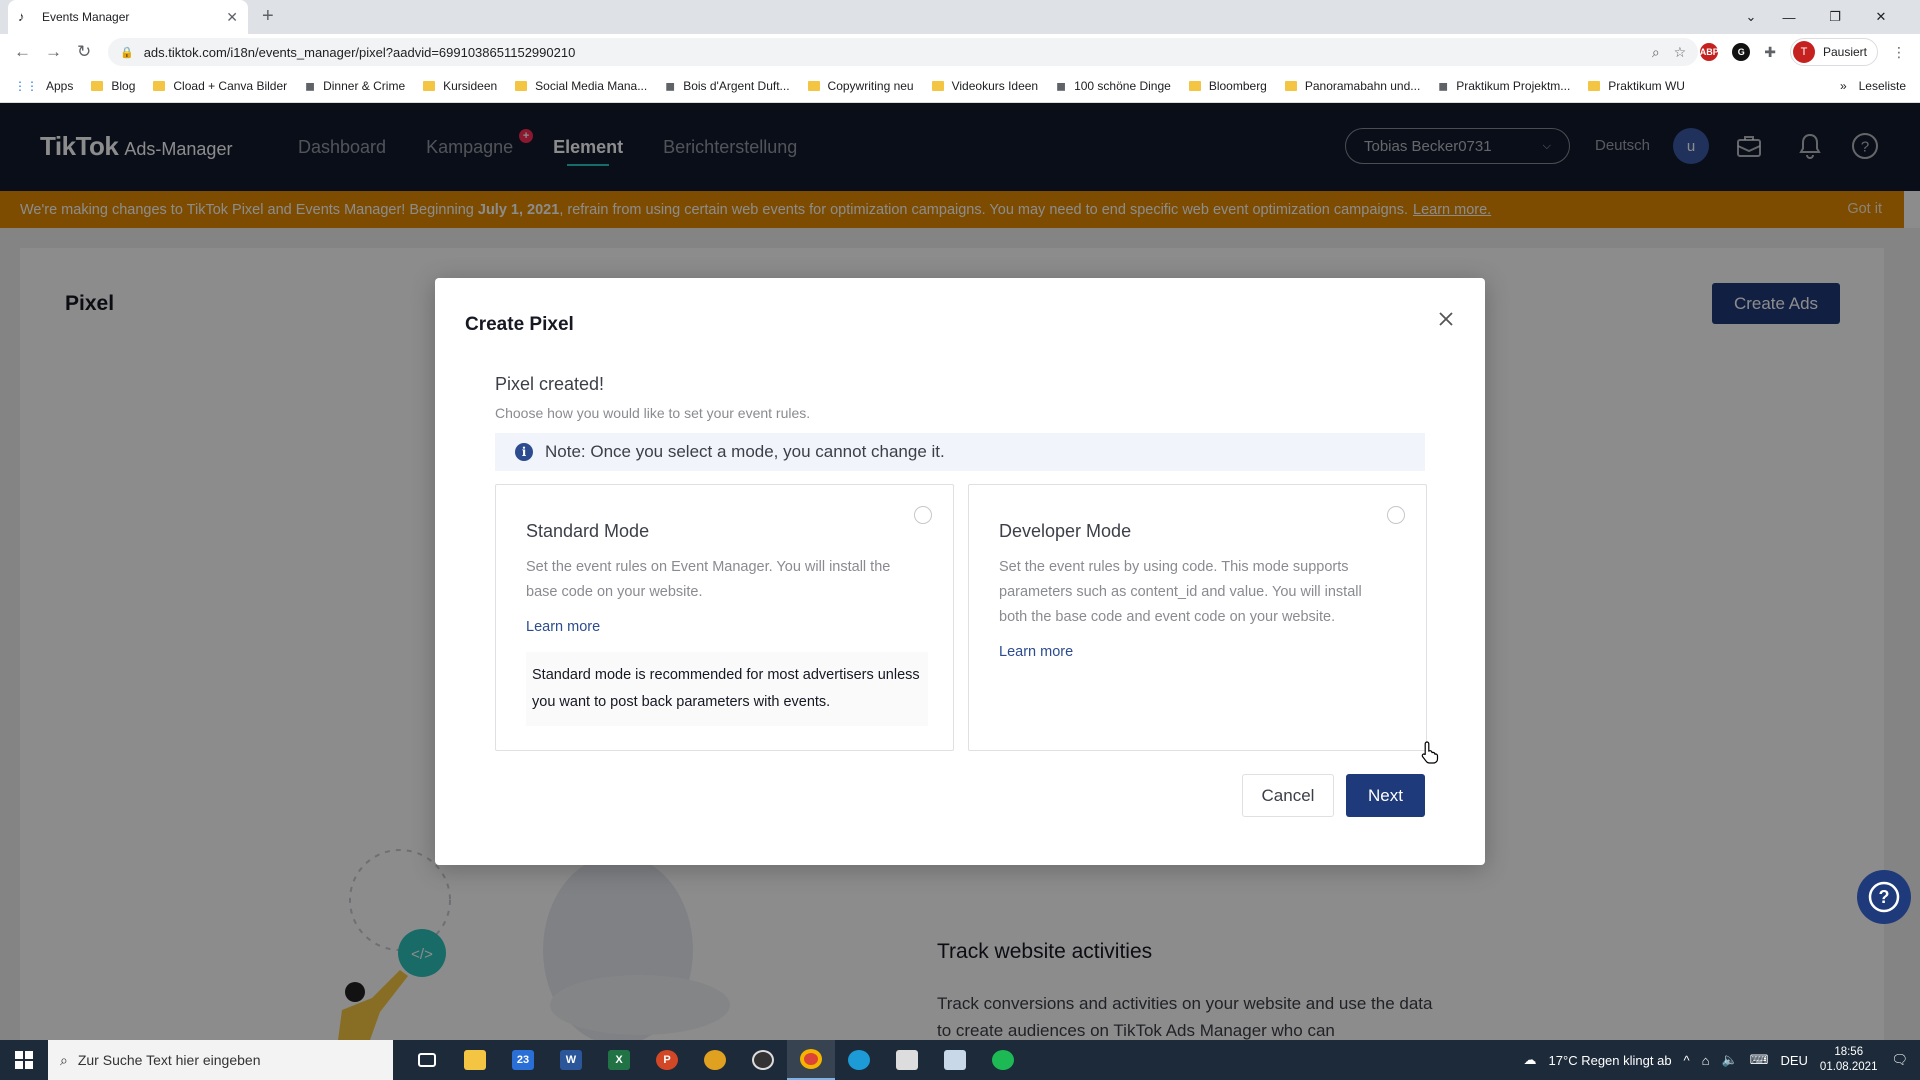  I want to click on cancel-button: Cancel, so click(1288, 795).